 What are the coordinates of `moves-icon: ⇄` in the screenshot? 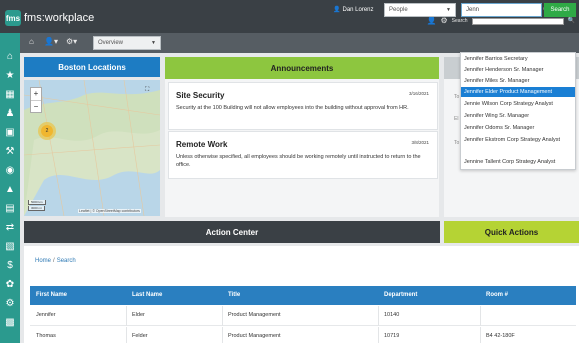 It's located at (10, 228).